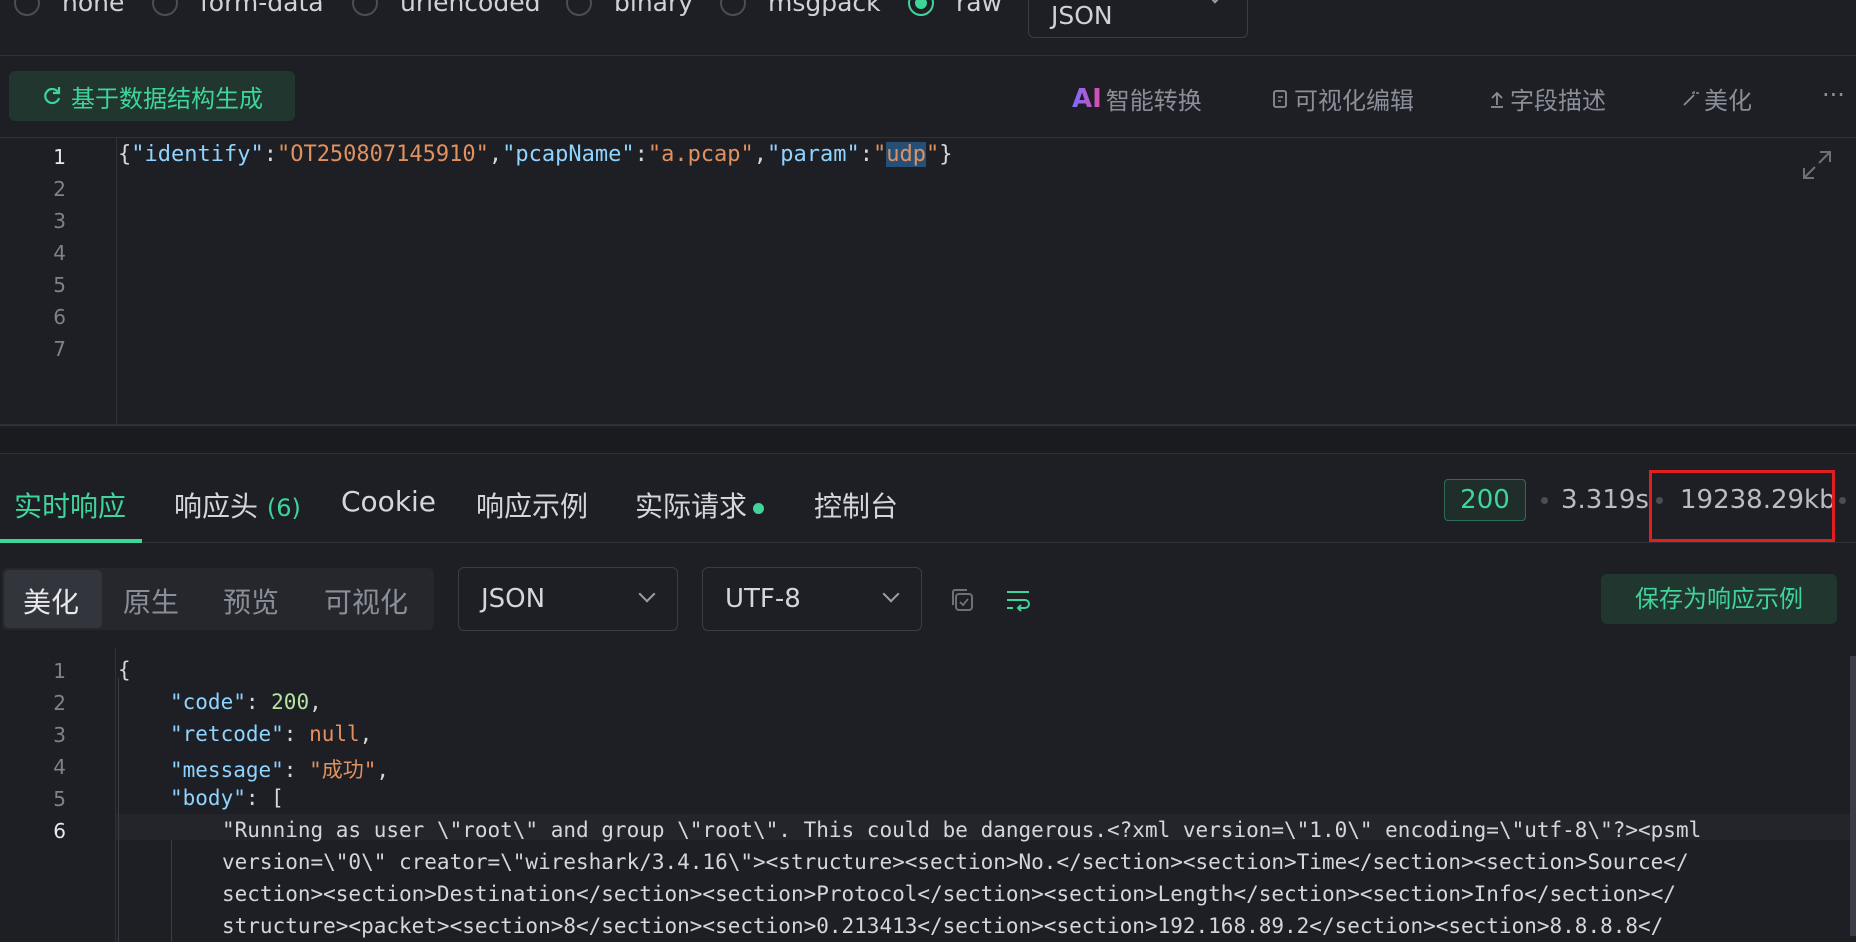  Describe the element at coordinates (1018, 600) in the screenshot. I see `wrap-lines-icon` at that location.